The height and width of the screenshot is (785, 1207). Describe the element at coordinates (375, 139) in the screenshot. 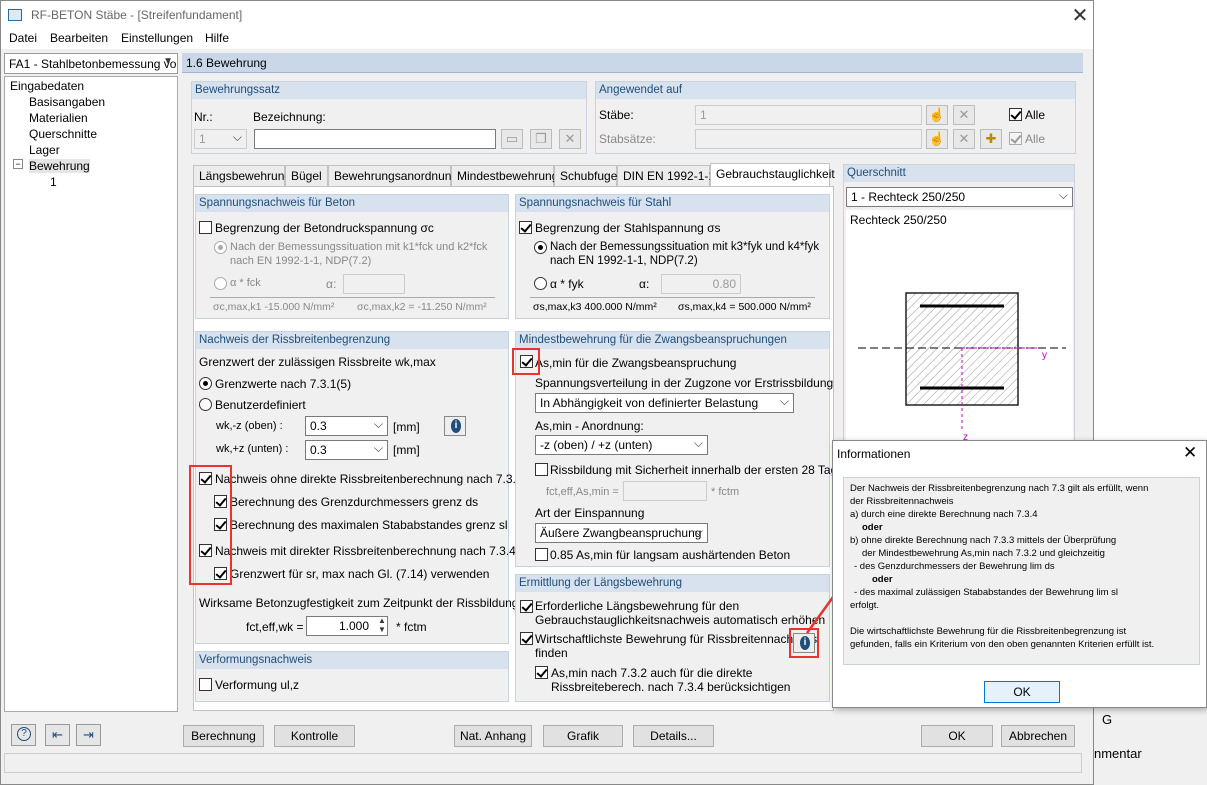

I see `bezeichnung-input` at that location.